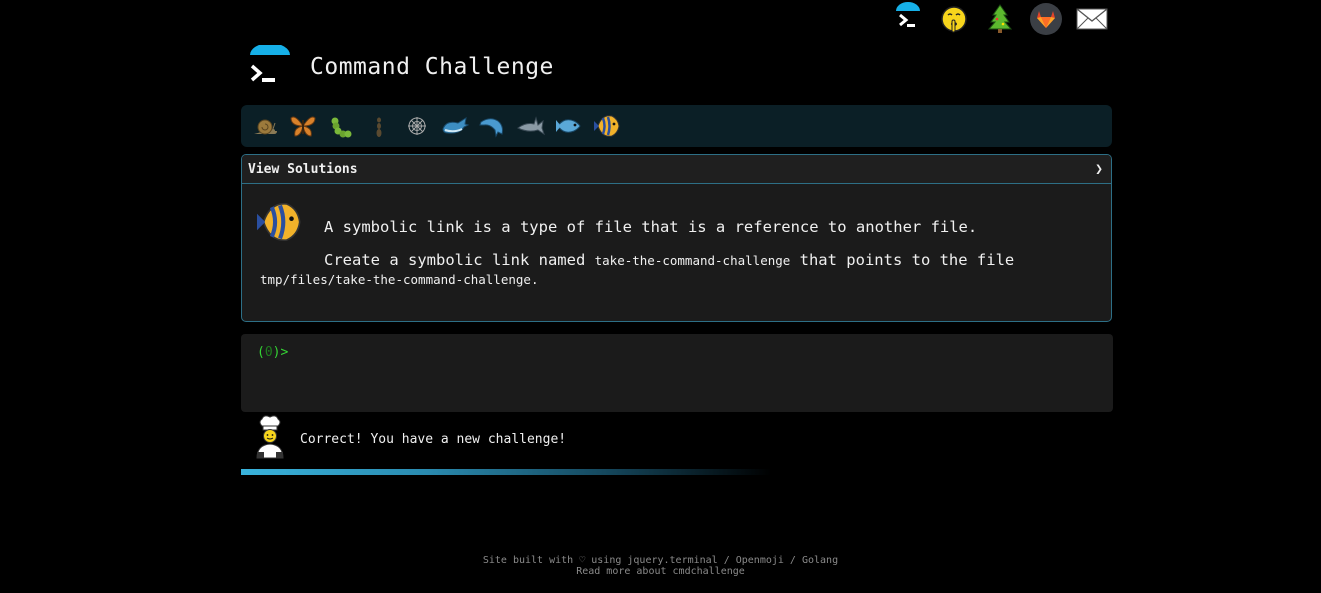  I want to click on fish-icon, so click(569, 126).